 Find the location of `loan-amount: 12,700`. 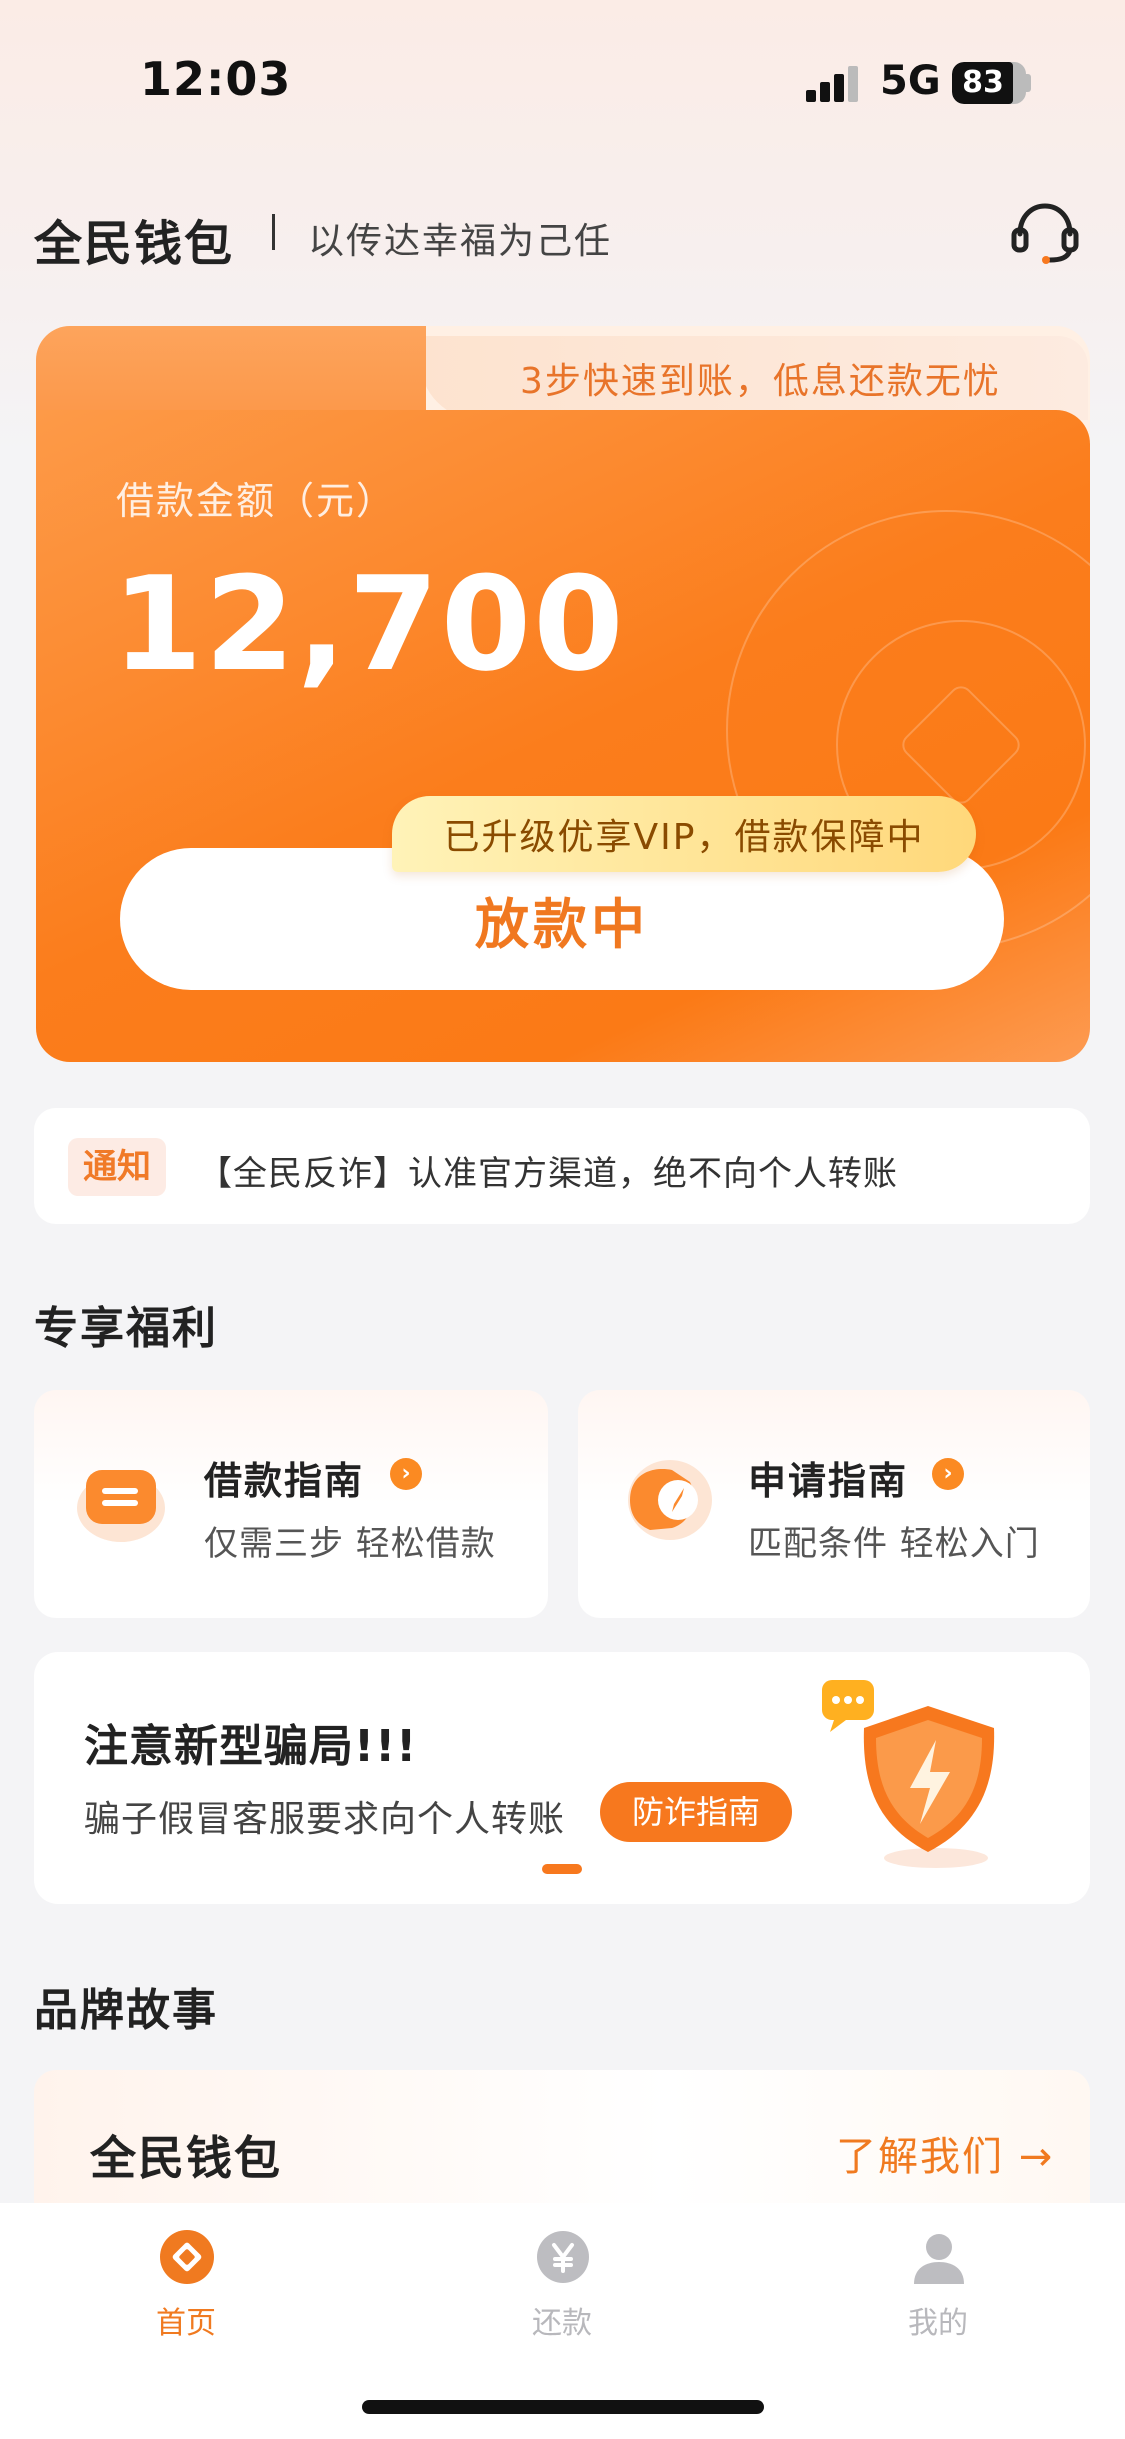

loan-amount: 12,700 is located at coordinates (369, 624).